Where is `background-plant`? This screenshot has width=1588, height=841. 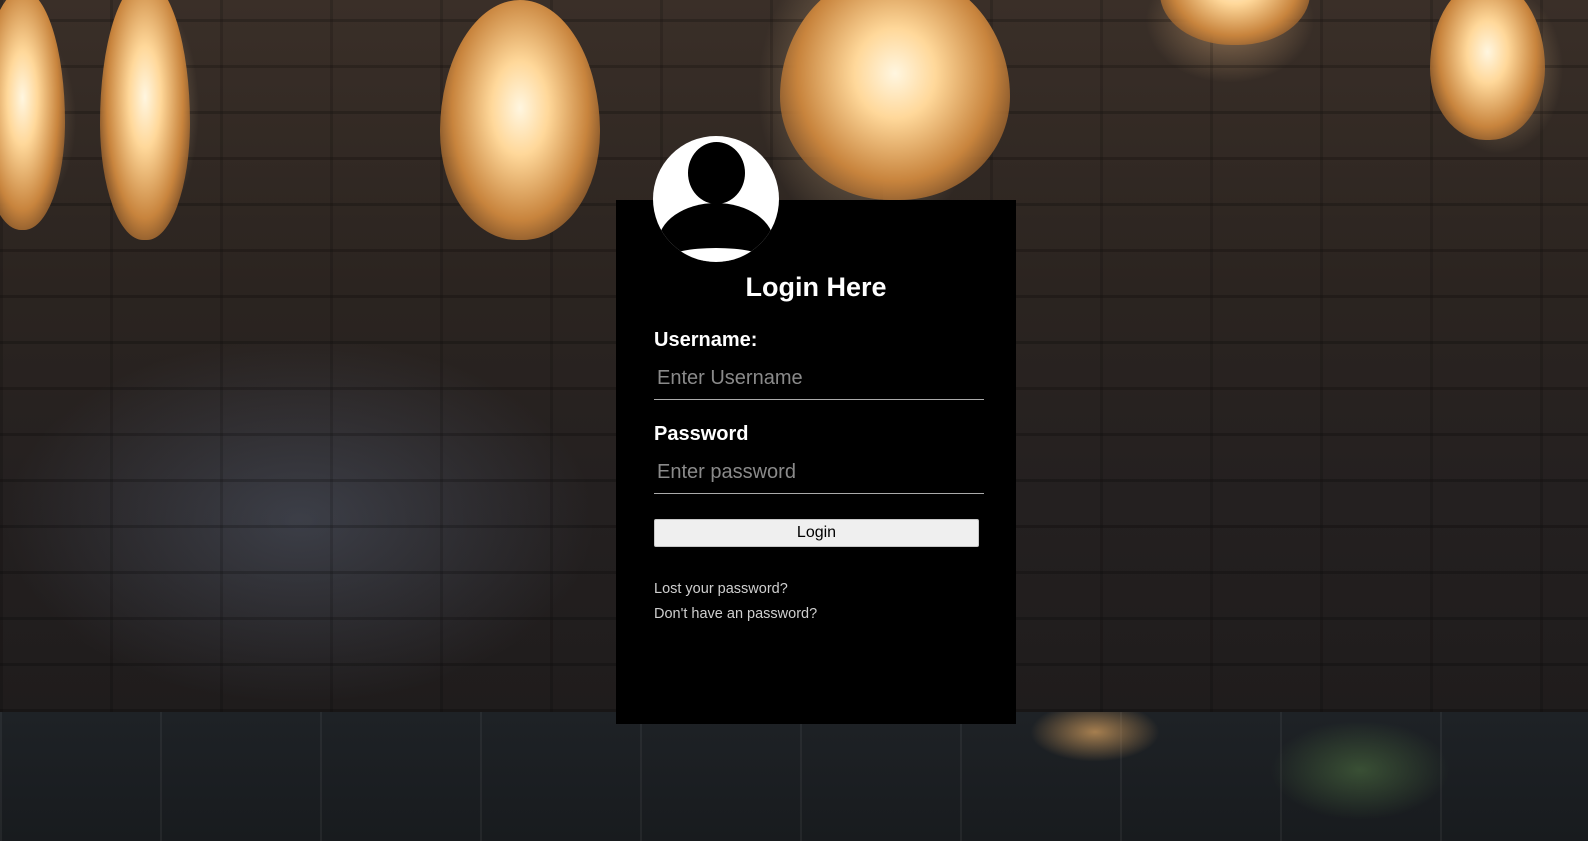
background-plant is located at coordinates (1360, 770).